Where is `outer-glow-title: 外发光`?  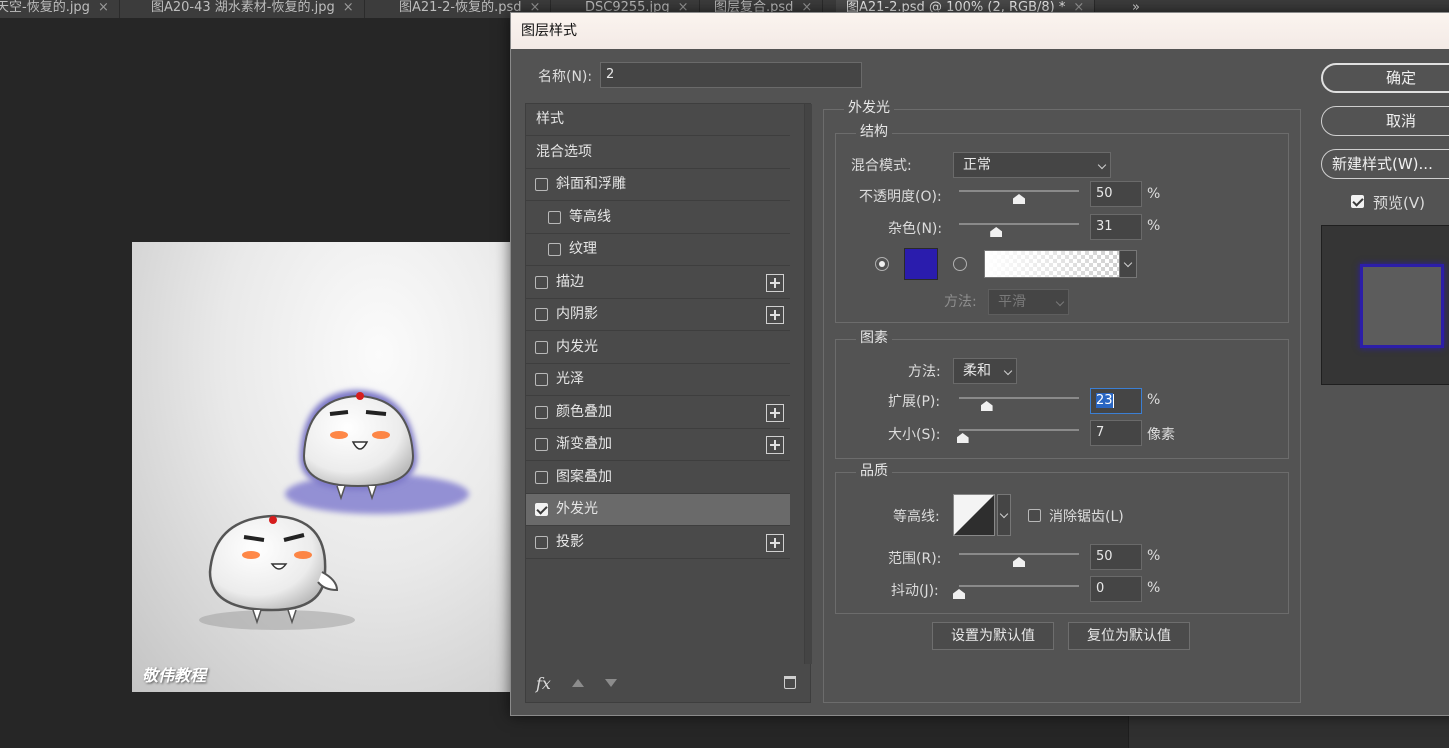
outer-glow-title: 外发光 is located at coordinates (869, 108).